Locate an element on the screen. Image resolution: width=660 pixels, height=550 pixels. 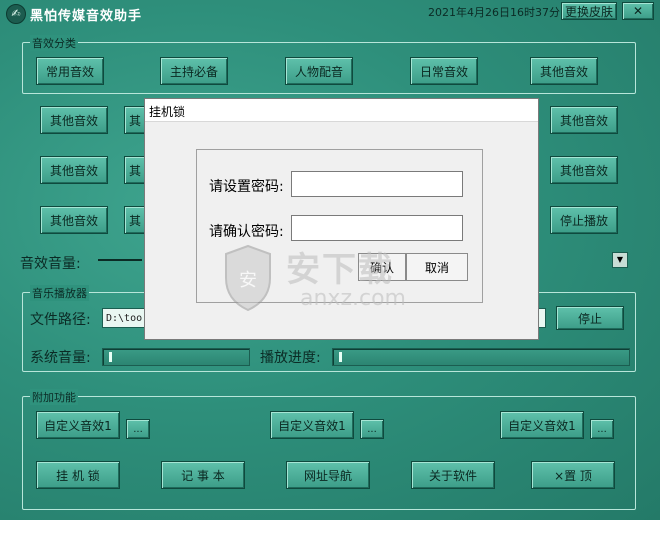
dialog-confirm-button: 确认 is located at coordinates (382, 267).